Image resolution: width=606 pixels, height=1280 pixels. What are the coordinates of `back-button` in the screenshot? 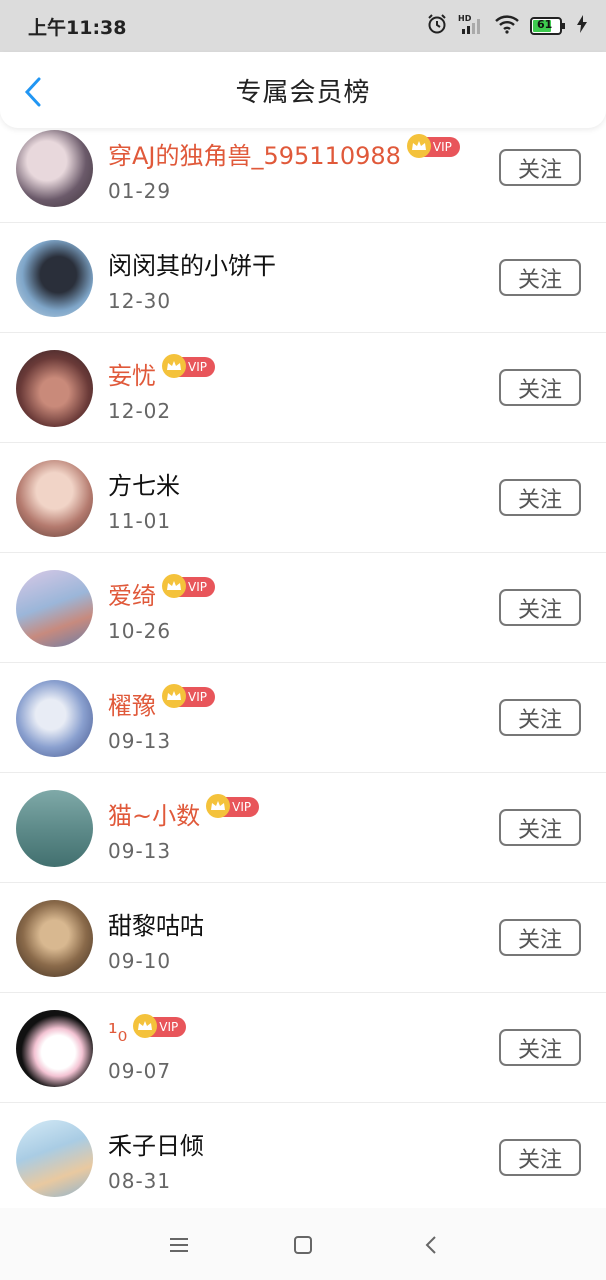 It's located at (33, 92).